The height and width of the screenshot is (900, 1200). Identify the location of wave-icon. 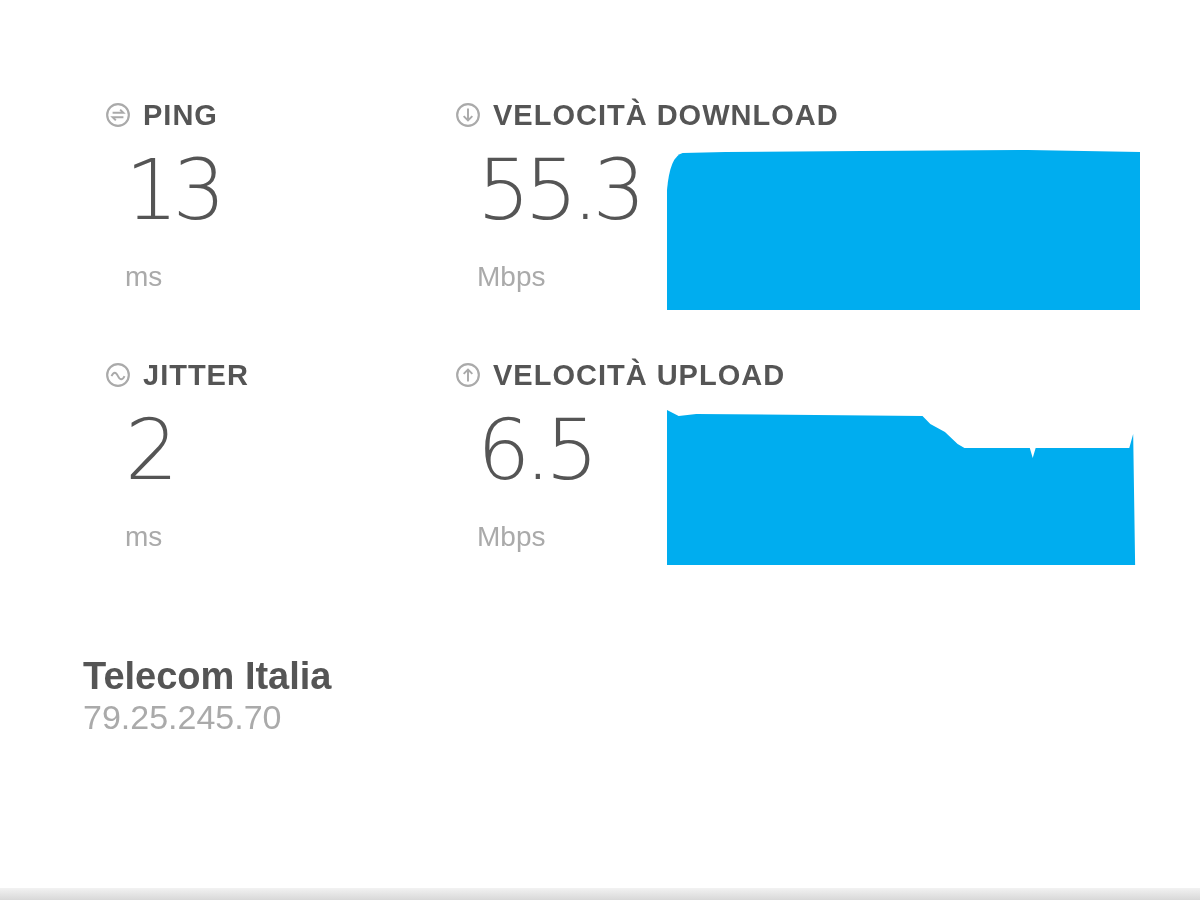
(118, 375).